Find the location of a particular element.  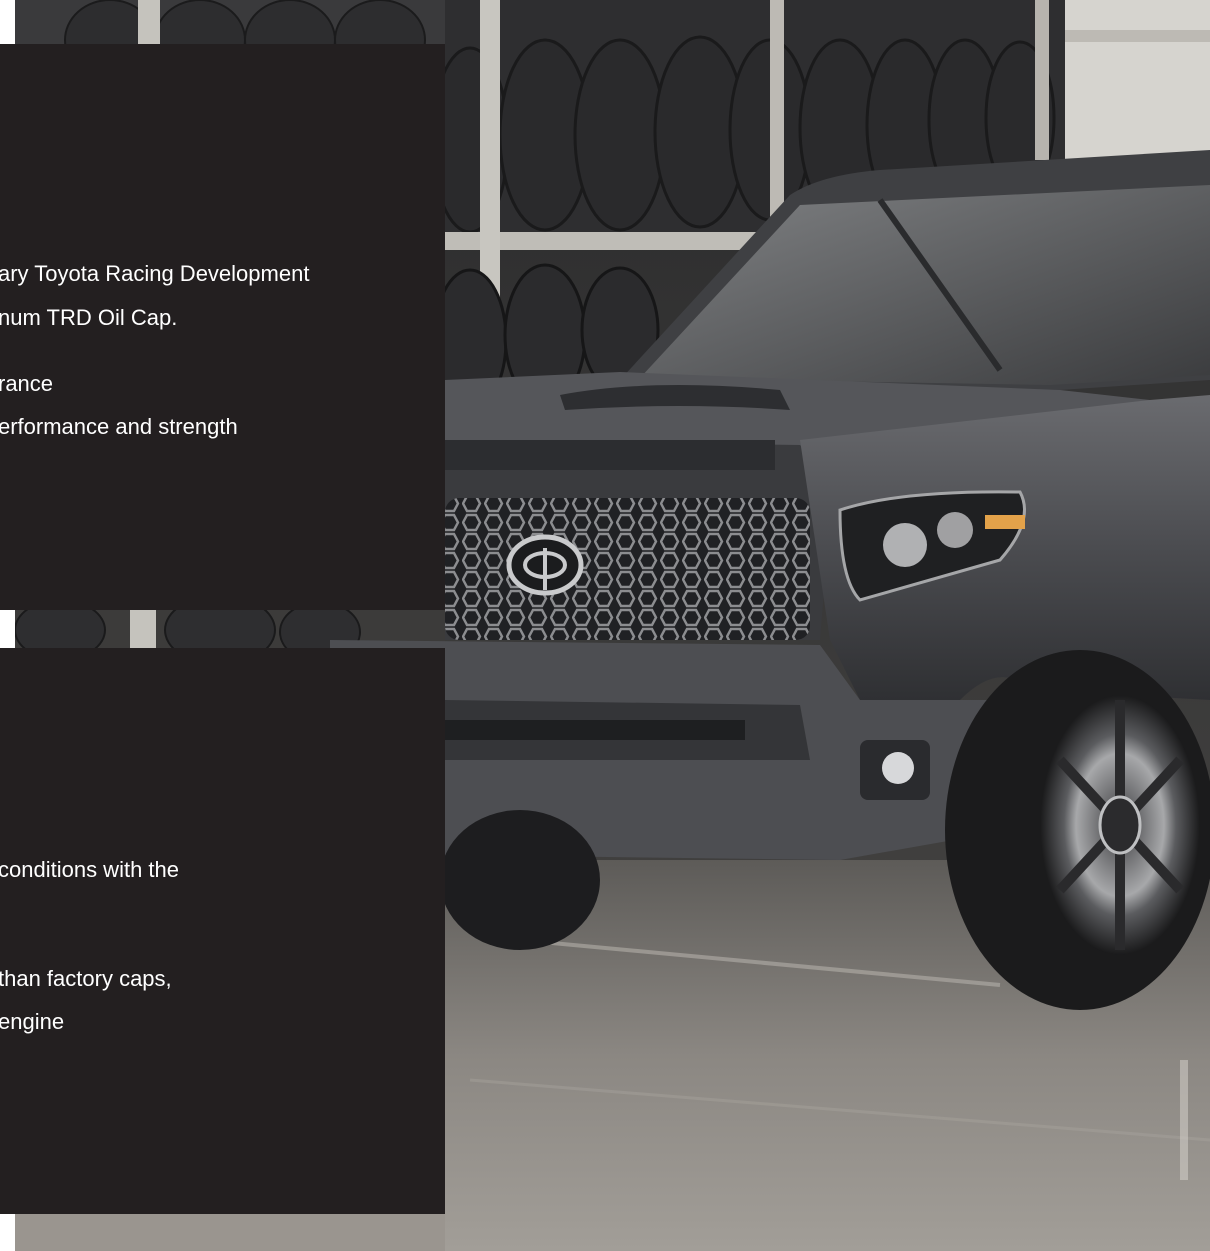

panel-top-line-1: ary Toyota Racing Development is located at coordinates (155, 273).